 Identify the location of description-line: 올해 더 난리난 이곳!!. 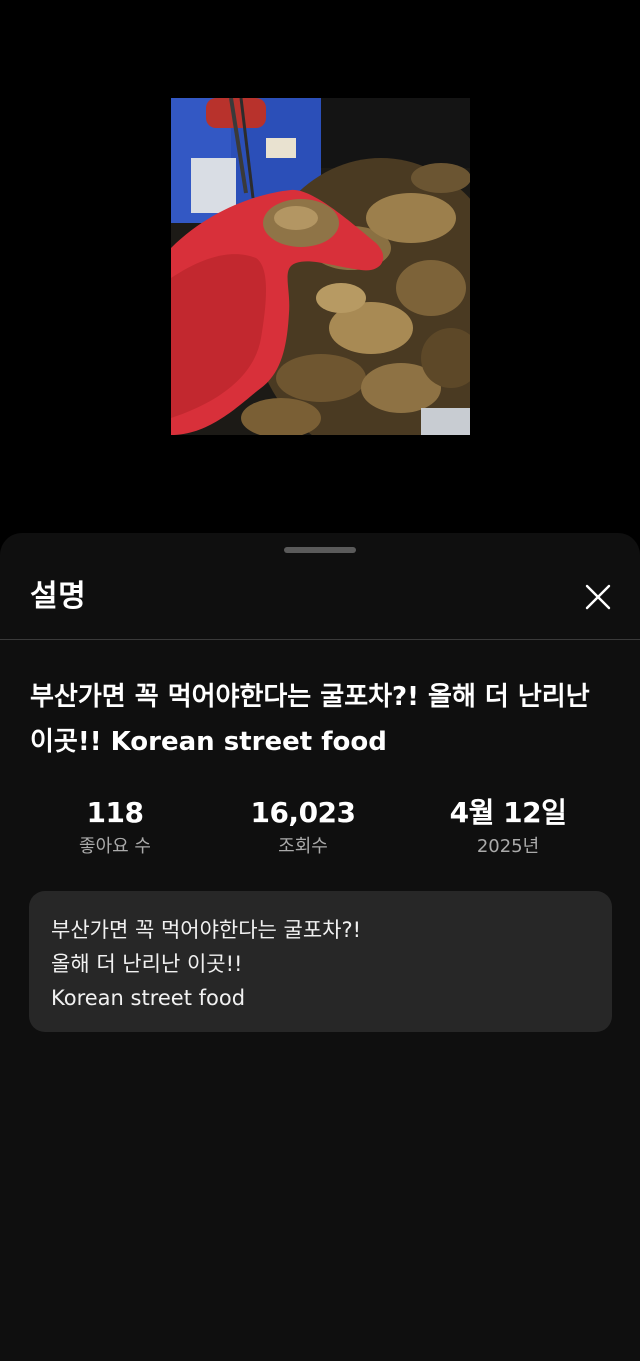
(147, 964).